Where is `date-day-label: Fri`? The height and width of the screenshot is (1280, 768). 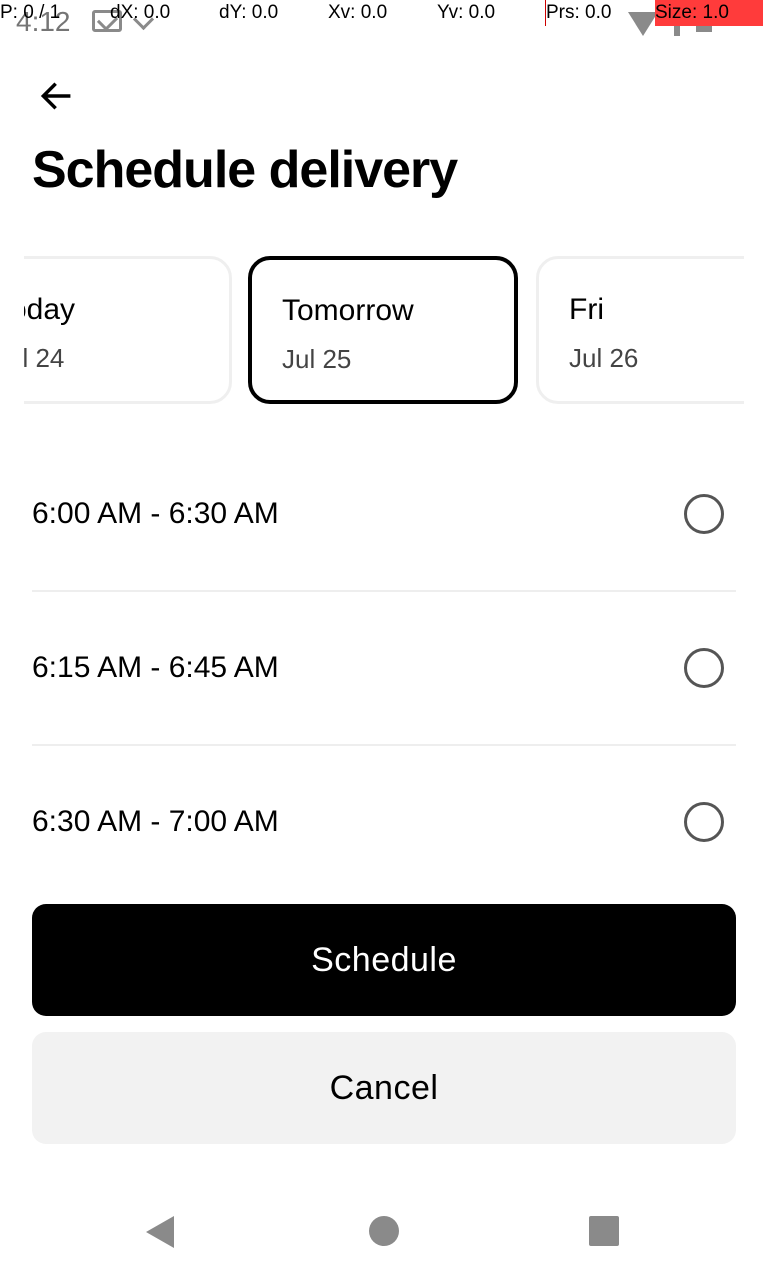
date-day-label: Fri is located at coordinates (586, 309).